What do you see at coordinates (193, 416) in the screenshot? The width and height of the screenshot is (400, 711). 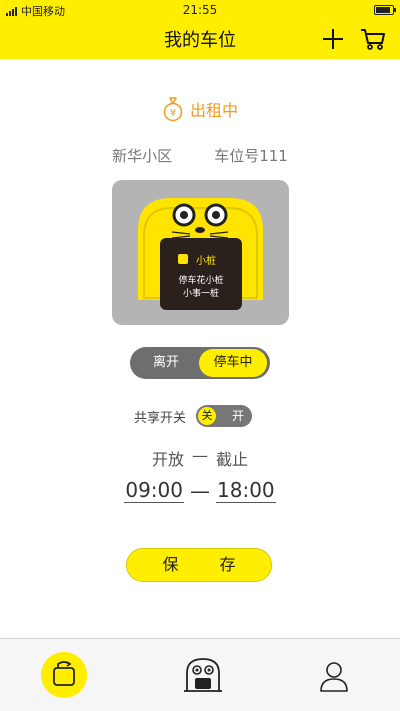 I see `share-row: 共享开关 关 开` at bounding box center [193, 416].